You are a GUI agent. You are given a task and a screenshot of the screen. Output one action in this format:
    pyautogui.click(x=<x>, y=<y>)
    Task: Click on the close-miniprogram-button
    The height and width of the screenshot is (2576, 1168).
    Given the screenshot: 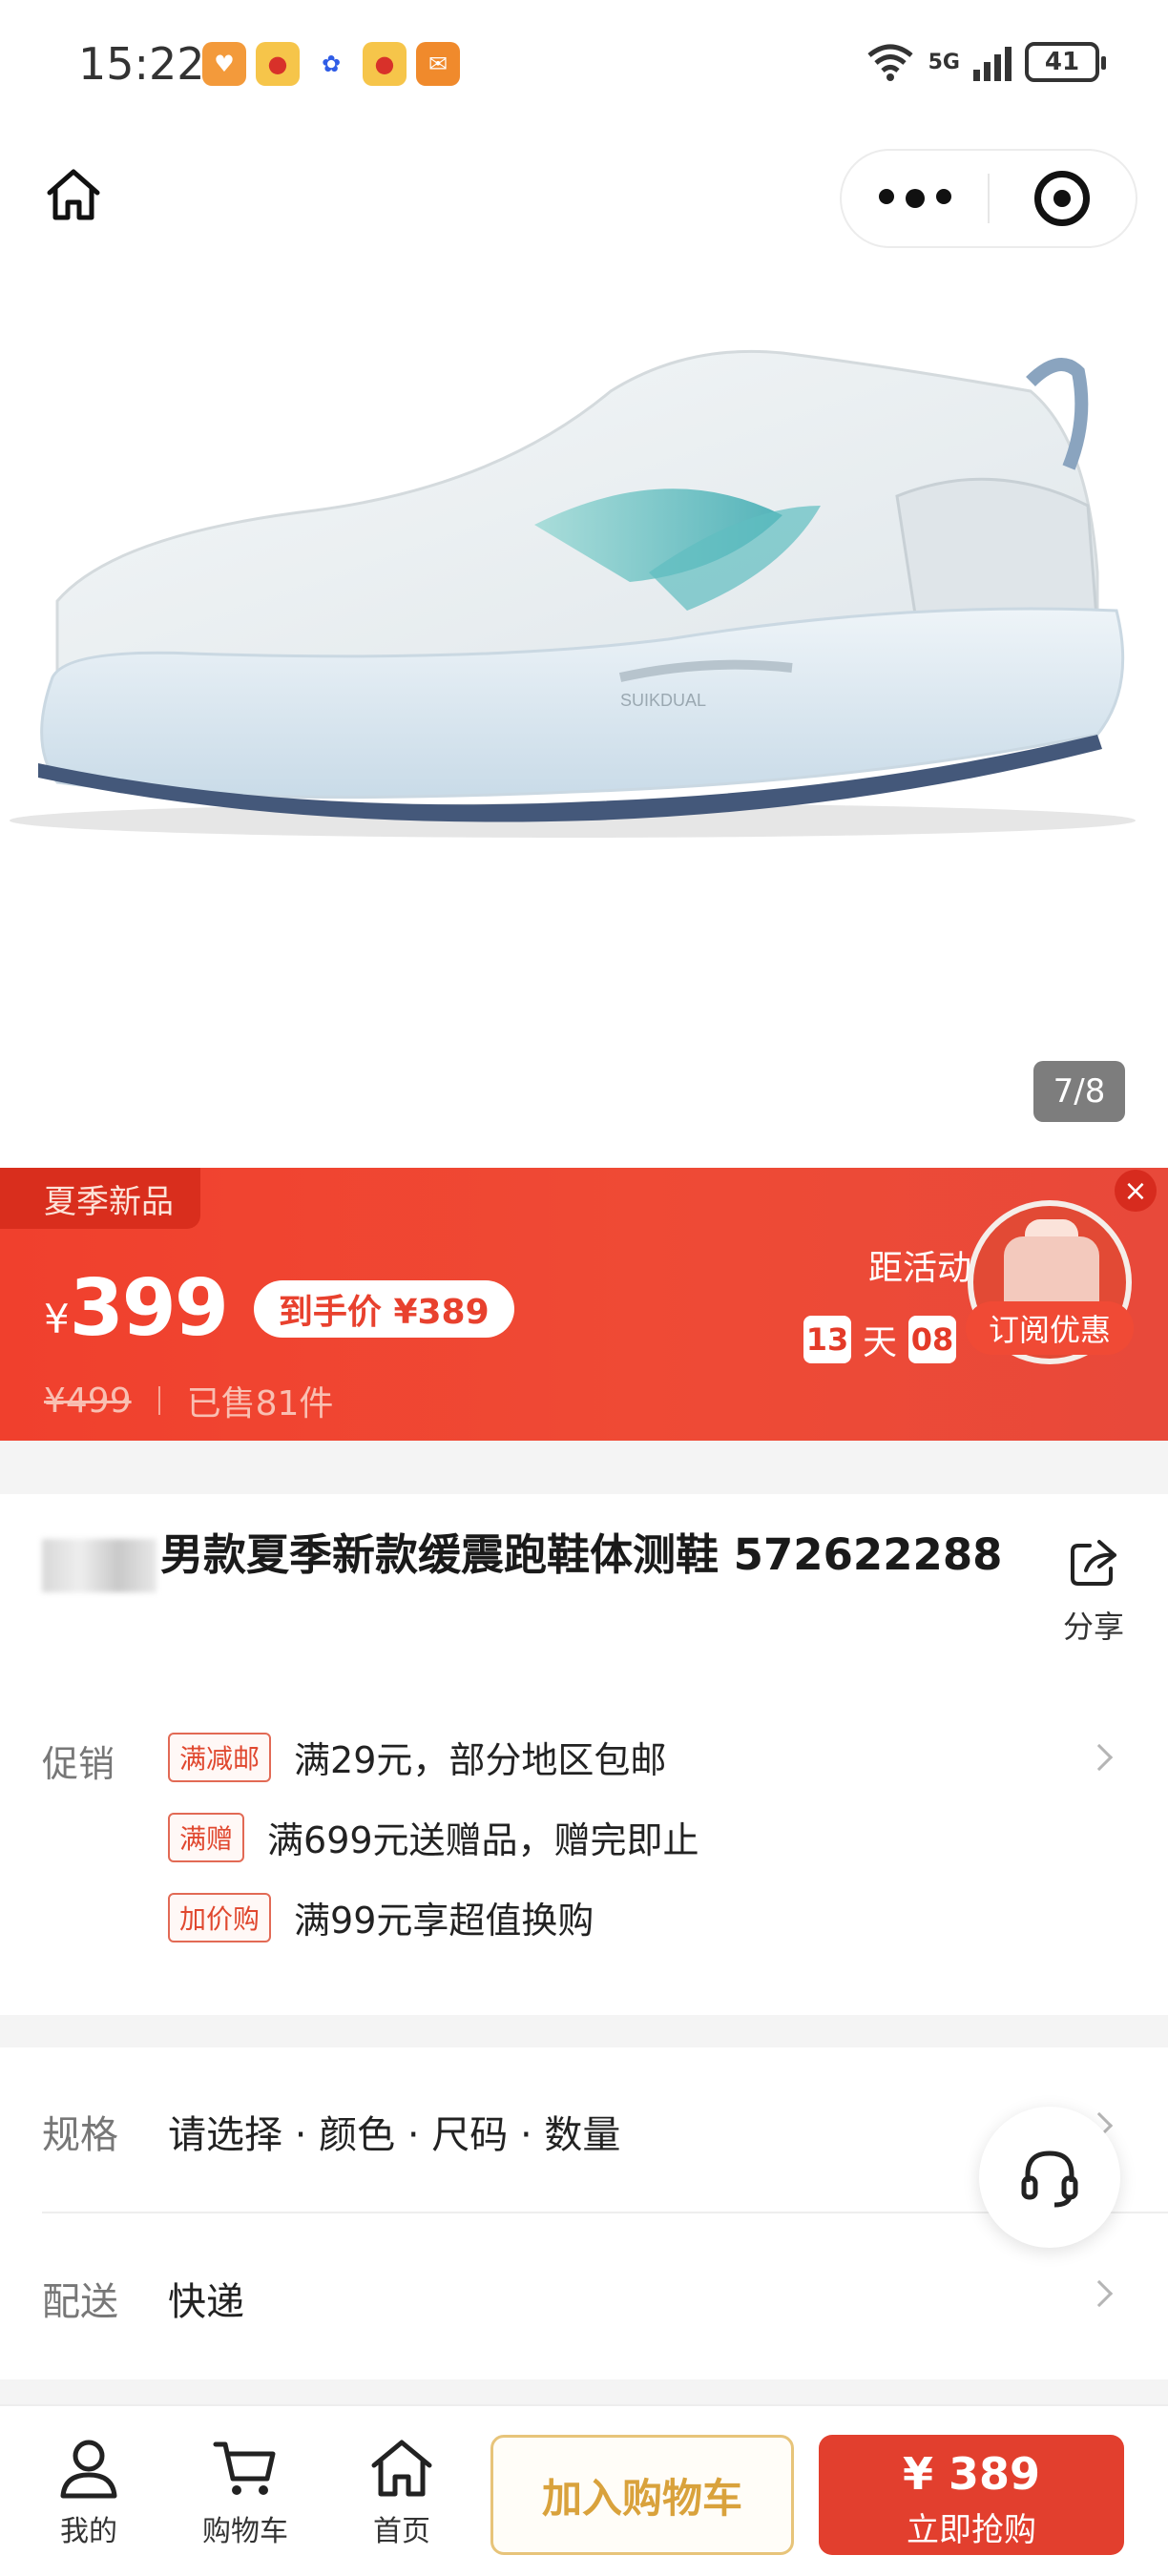 What is the action you would take?
    pyautogui.click(x=1063, y=198)
    